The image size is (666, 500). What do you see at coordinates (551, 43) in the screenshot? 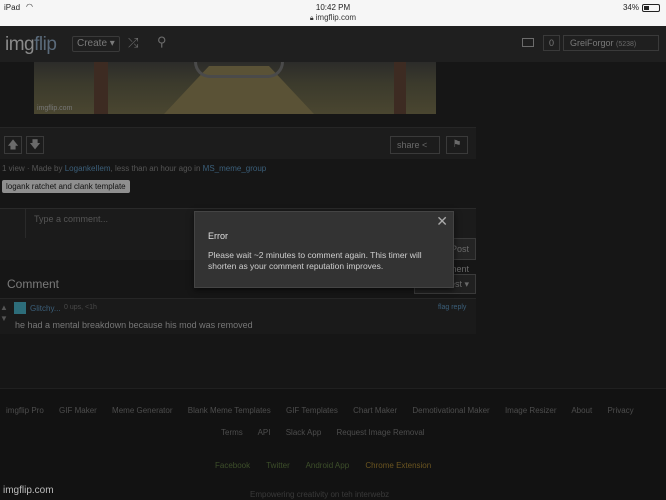
I see `notification-count: 0` at bounding box center [551, 43].